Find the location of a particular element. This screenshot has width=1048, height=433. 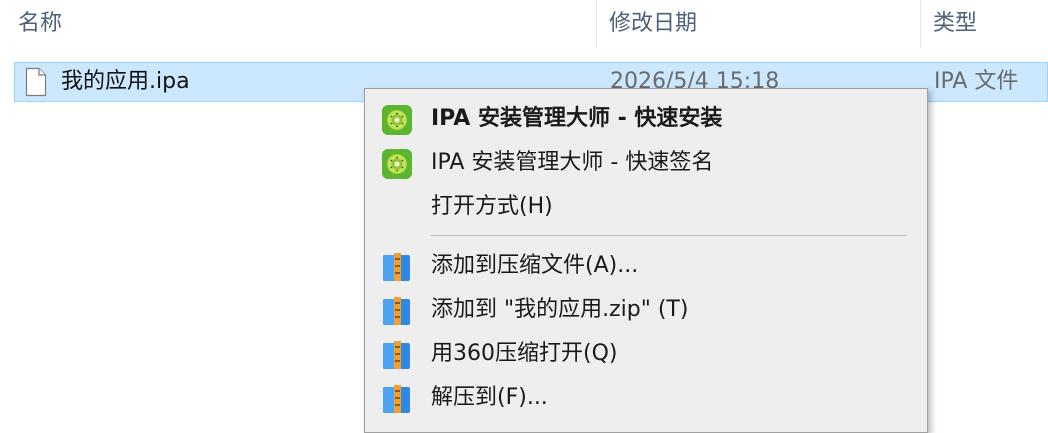

menu-item-quick-install: IPA 安装管理大师 - 快速安装 is located at coordinates (646, 119).